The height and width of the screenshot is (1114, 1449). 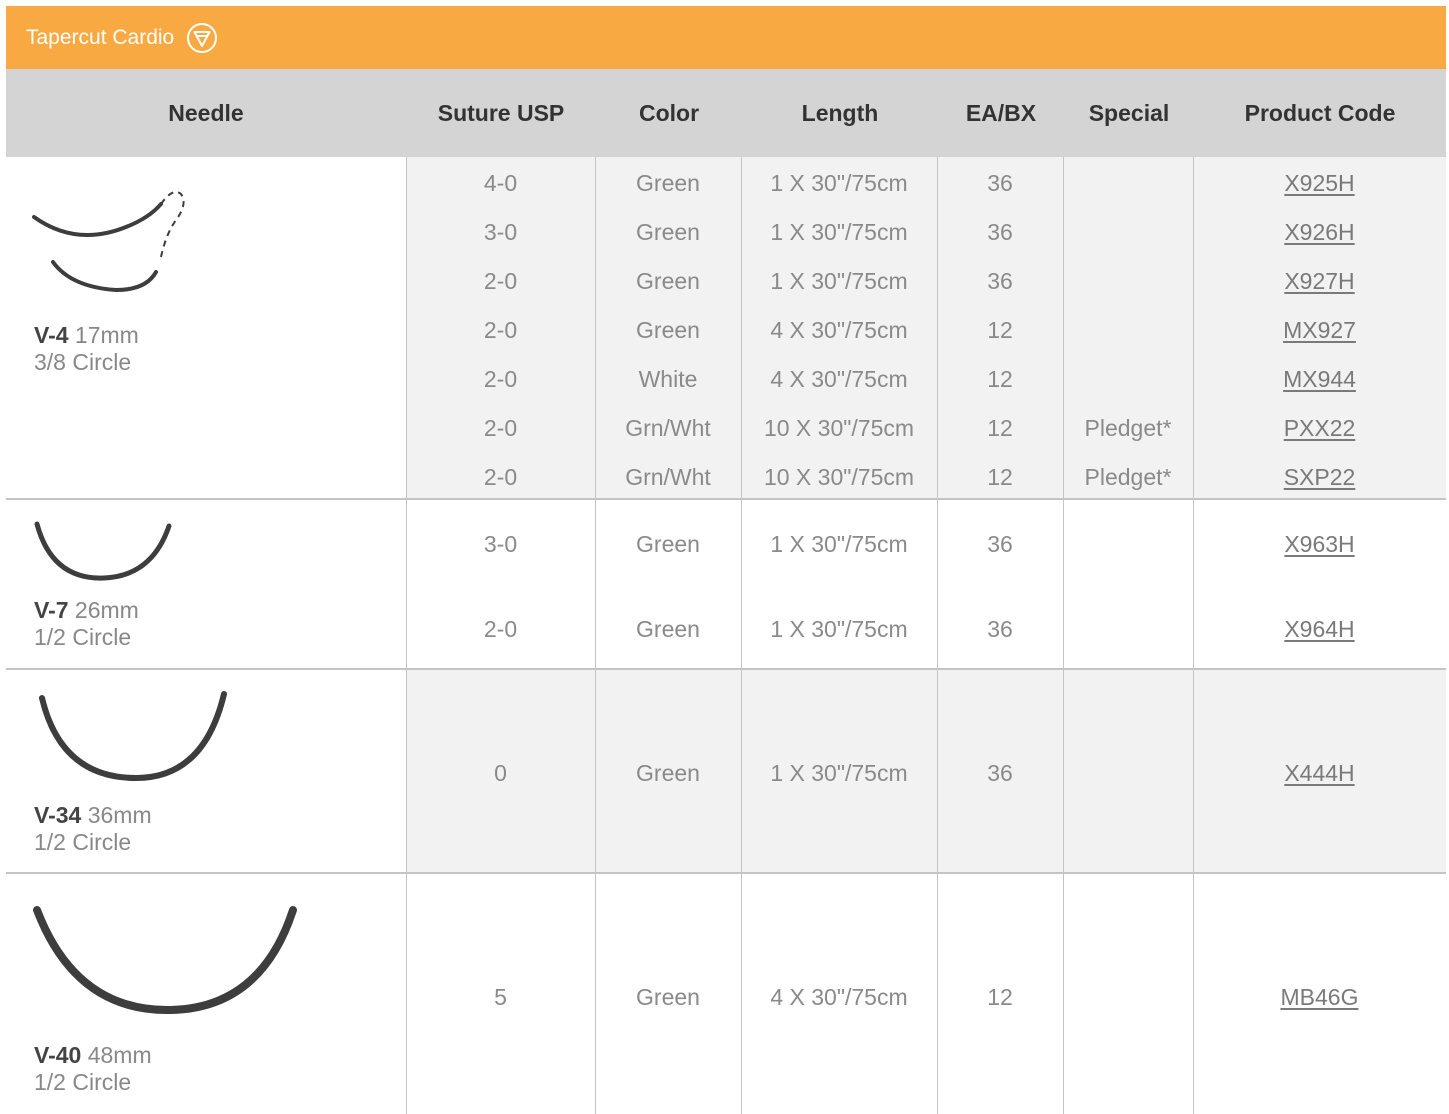 I want to click on table-row: 3-0 Green 1 X 30"/75cm 36 X963H, so click(x=926, y=544).